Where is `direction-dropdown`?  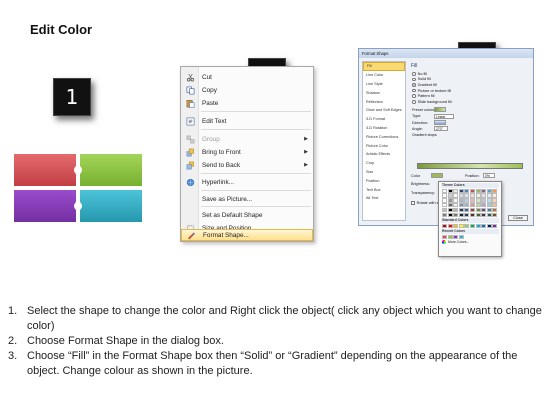
direction-dropdown is located at coordinates (440, 123).